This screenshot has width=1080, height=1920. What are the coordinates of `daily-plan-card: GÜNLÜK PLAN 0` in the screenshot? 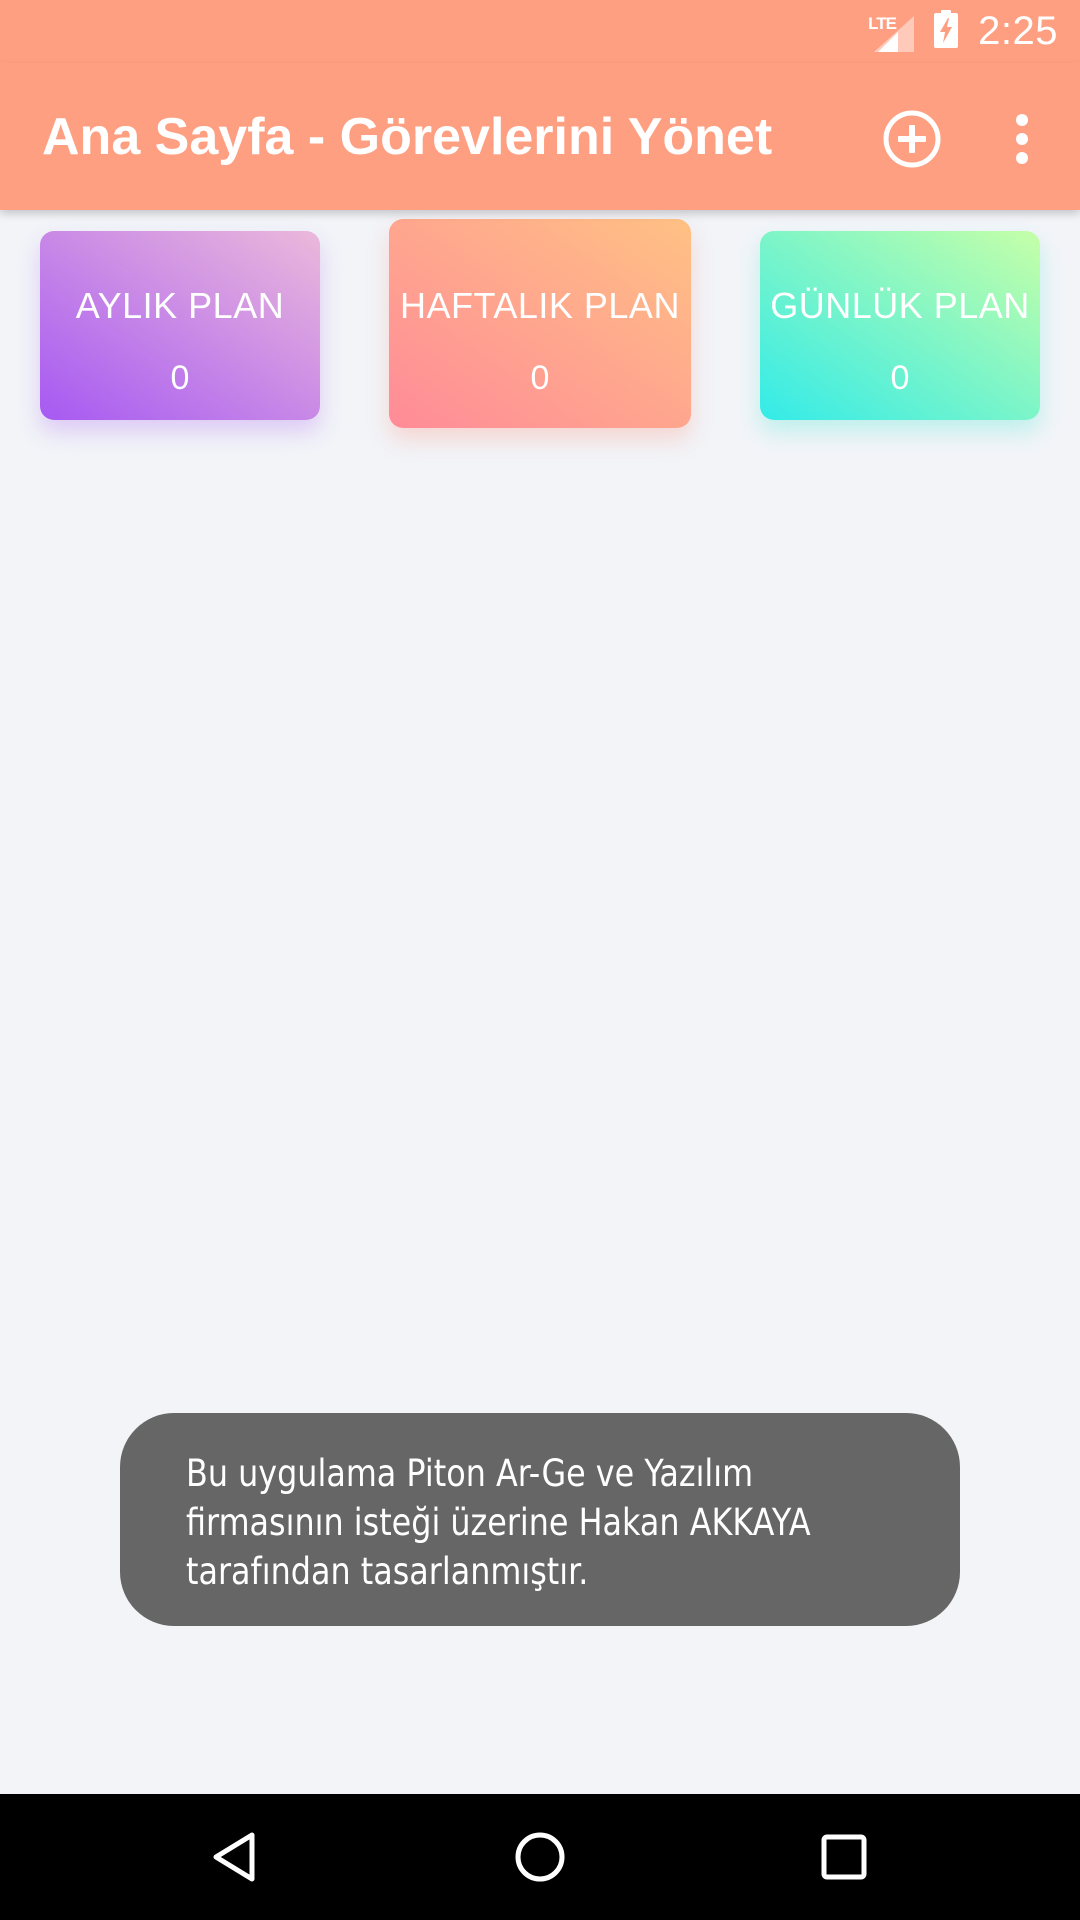 It's located at (900, 325).